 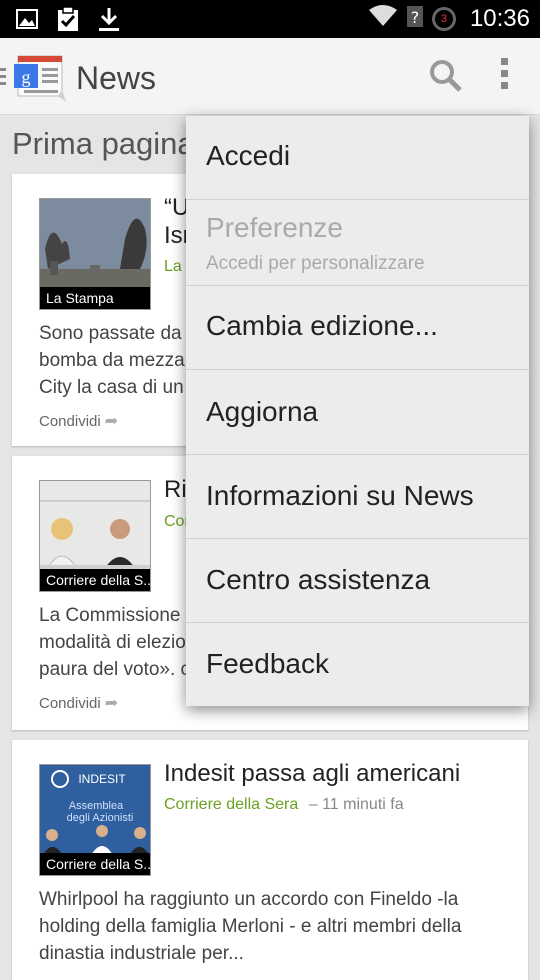 I want to click on article-headline: Indesit passa agli americani, so click(x=312, y=774).